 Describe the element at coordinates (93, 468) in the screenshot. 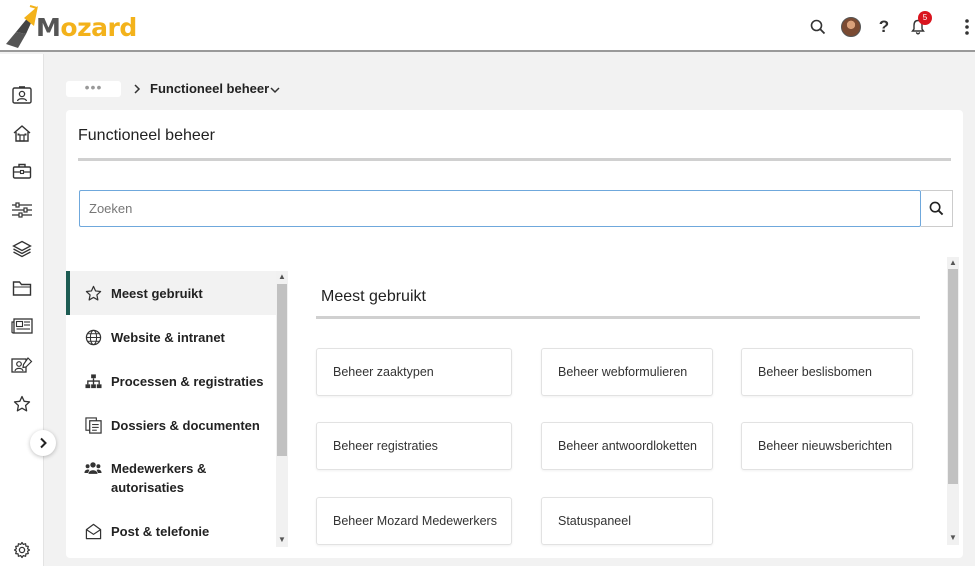

I see `users-icon` at that location.